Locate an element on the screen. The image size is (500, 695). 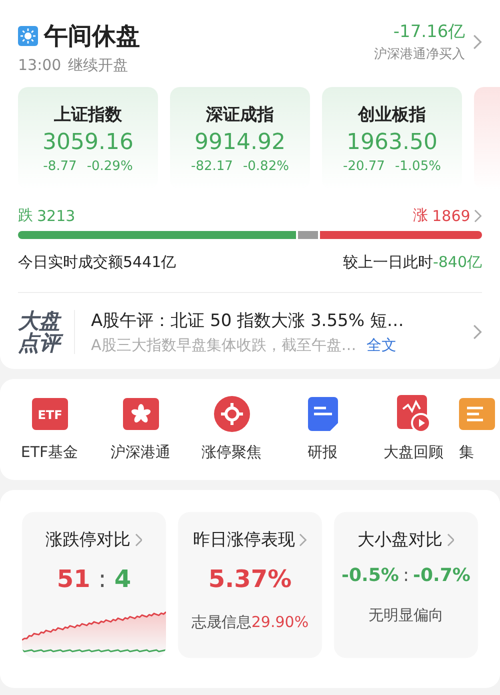
ratio-value: 51 is located at coordinates (73, 579).